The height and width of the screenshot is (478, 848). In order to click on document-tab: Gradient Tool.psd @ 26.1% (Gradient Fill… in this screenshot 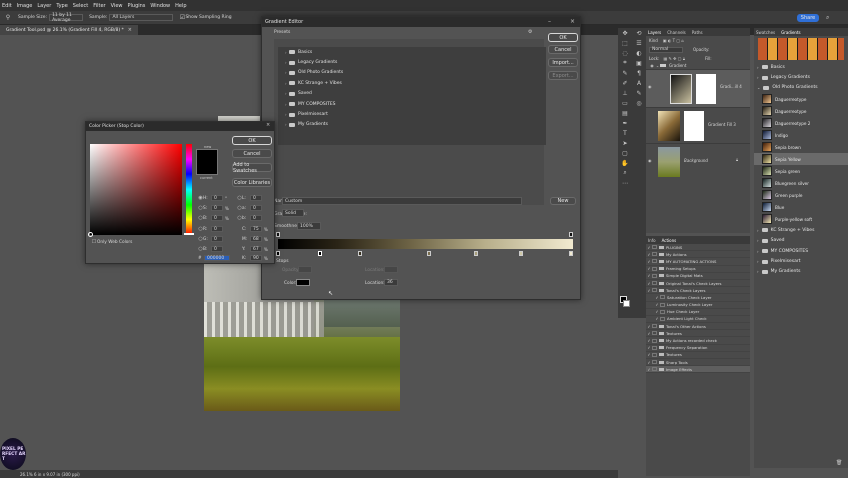, I will do `click(69, 30)`.